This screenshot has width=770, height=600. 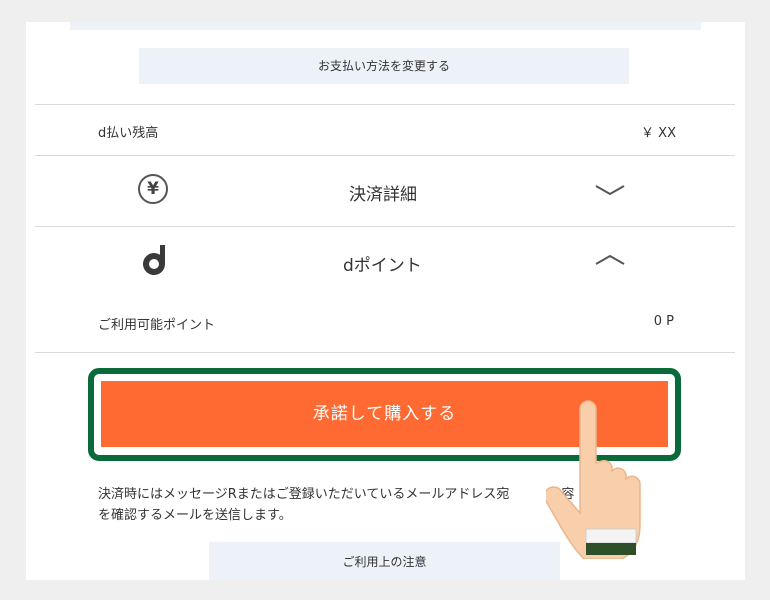 What do you see at coordinates (157, 325) in the screenshot?
I see `available-points-label: ご利用可能ポイント` at bounding box center [157, 325].